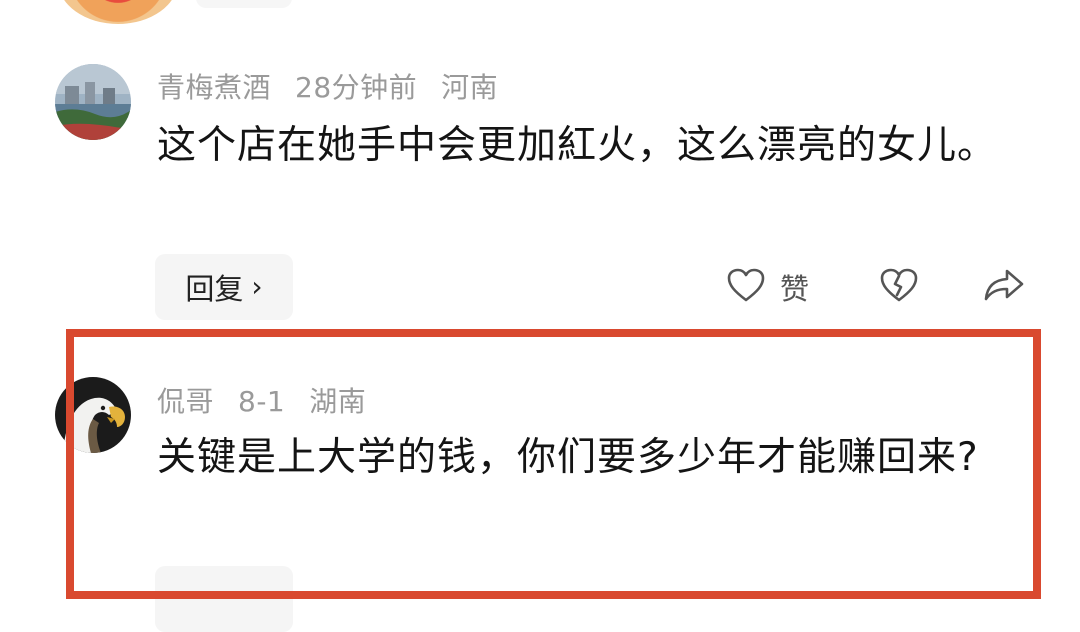  I want to click on chevron-right-icon: ›, so click(257, 286).